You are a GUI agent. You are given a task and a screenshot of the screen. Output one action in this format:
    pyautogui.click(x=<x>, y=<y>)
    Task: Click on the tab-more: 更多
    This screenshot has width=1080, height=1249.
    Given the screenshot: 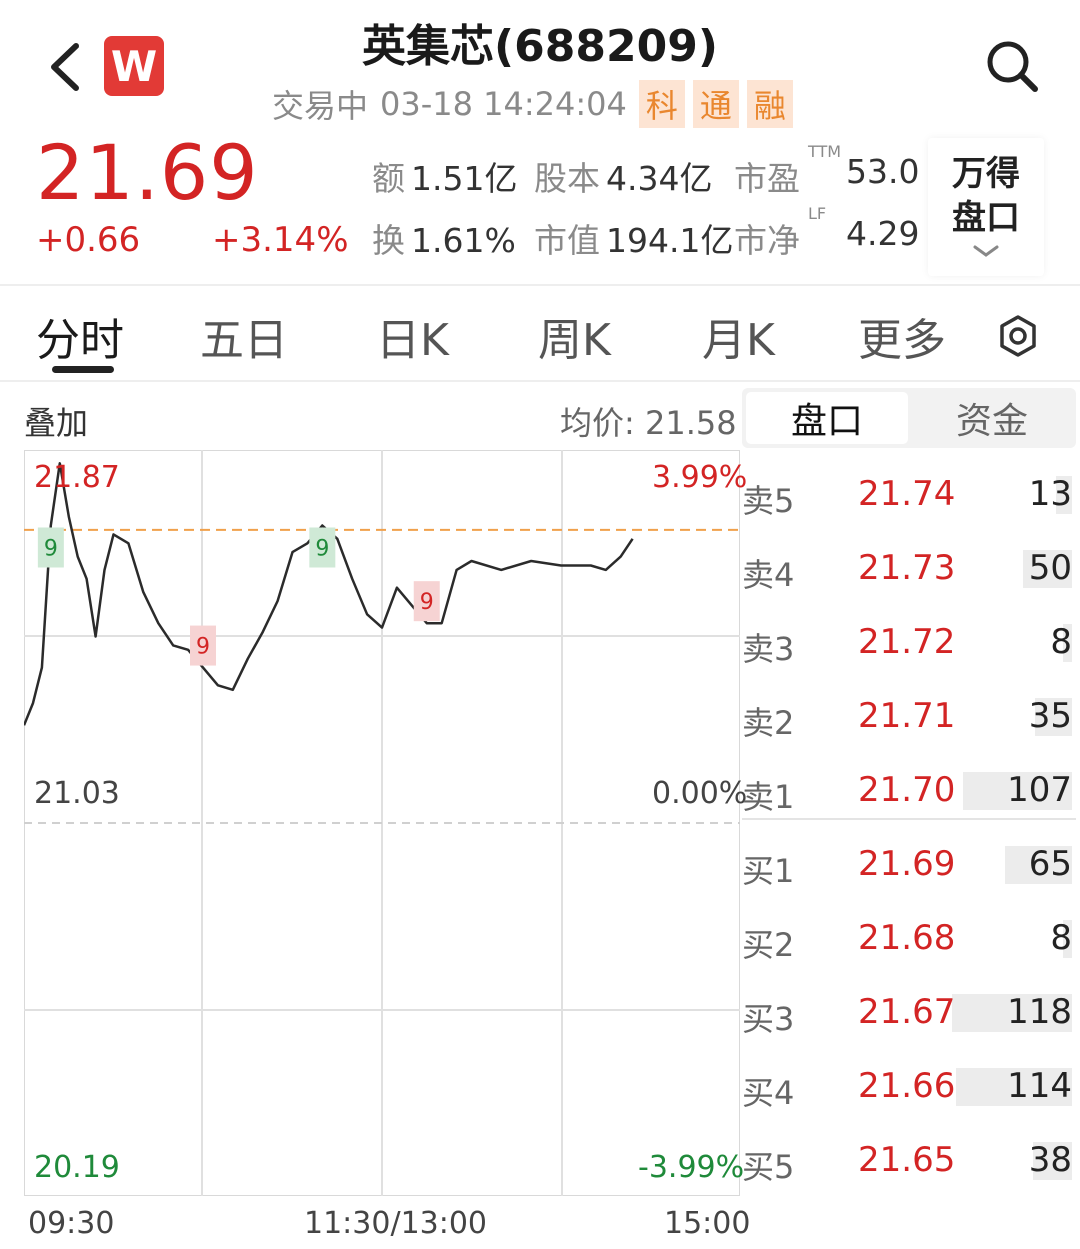 What is the action you would take?
    pyautogui.click(x=902, y=336)
    